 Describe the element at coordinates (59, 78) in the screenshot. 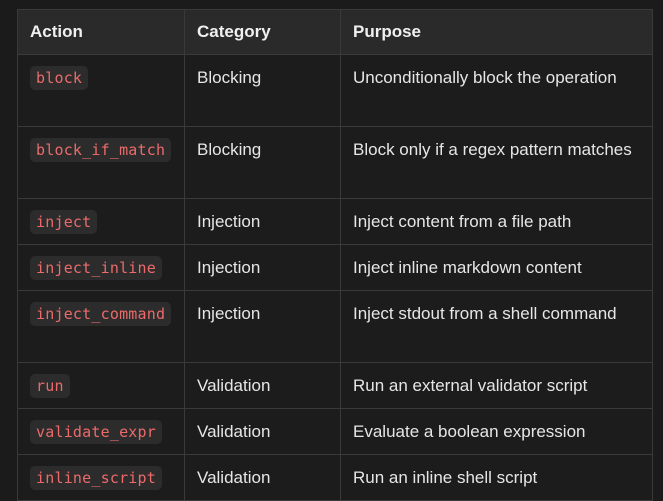

I see `action-code: block` at that location.